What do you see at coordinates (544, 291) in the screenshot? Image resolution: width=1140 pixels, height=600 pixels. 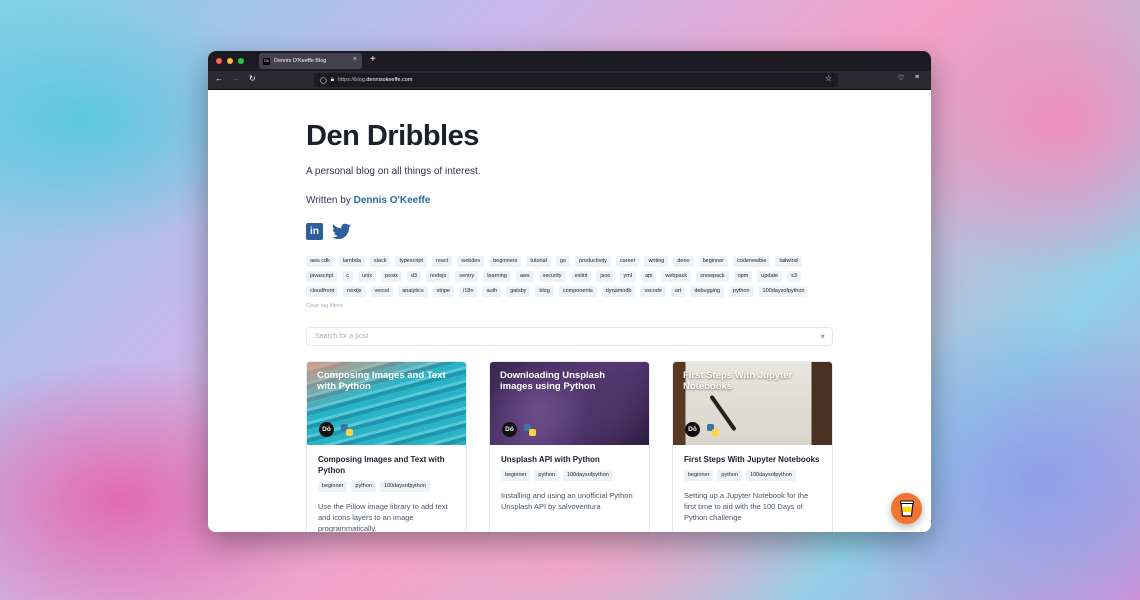 I see `tag-filter-blog: blog` at bounding box center [544, 291].